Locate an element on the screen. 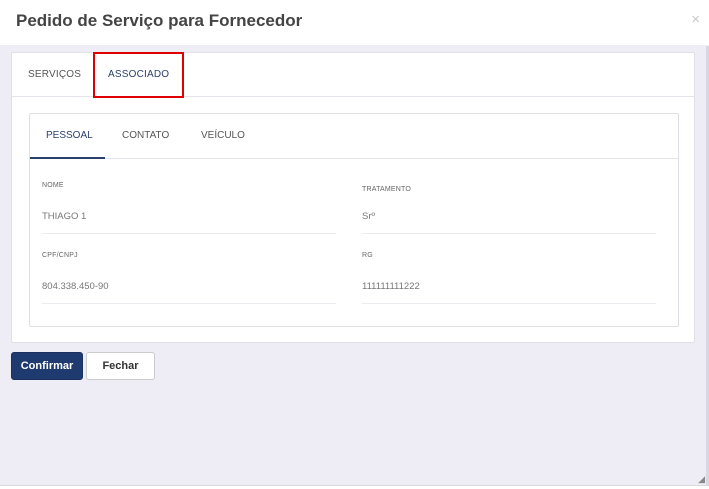 This screenshot has height=489, width=709. close-icon: × is located at coordinates (695, 20).